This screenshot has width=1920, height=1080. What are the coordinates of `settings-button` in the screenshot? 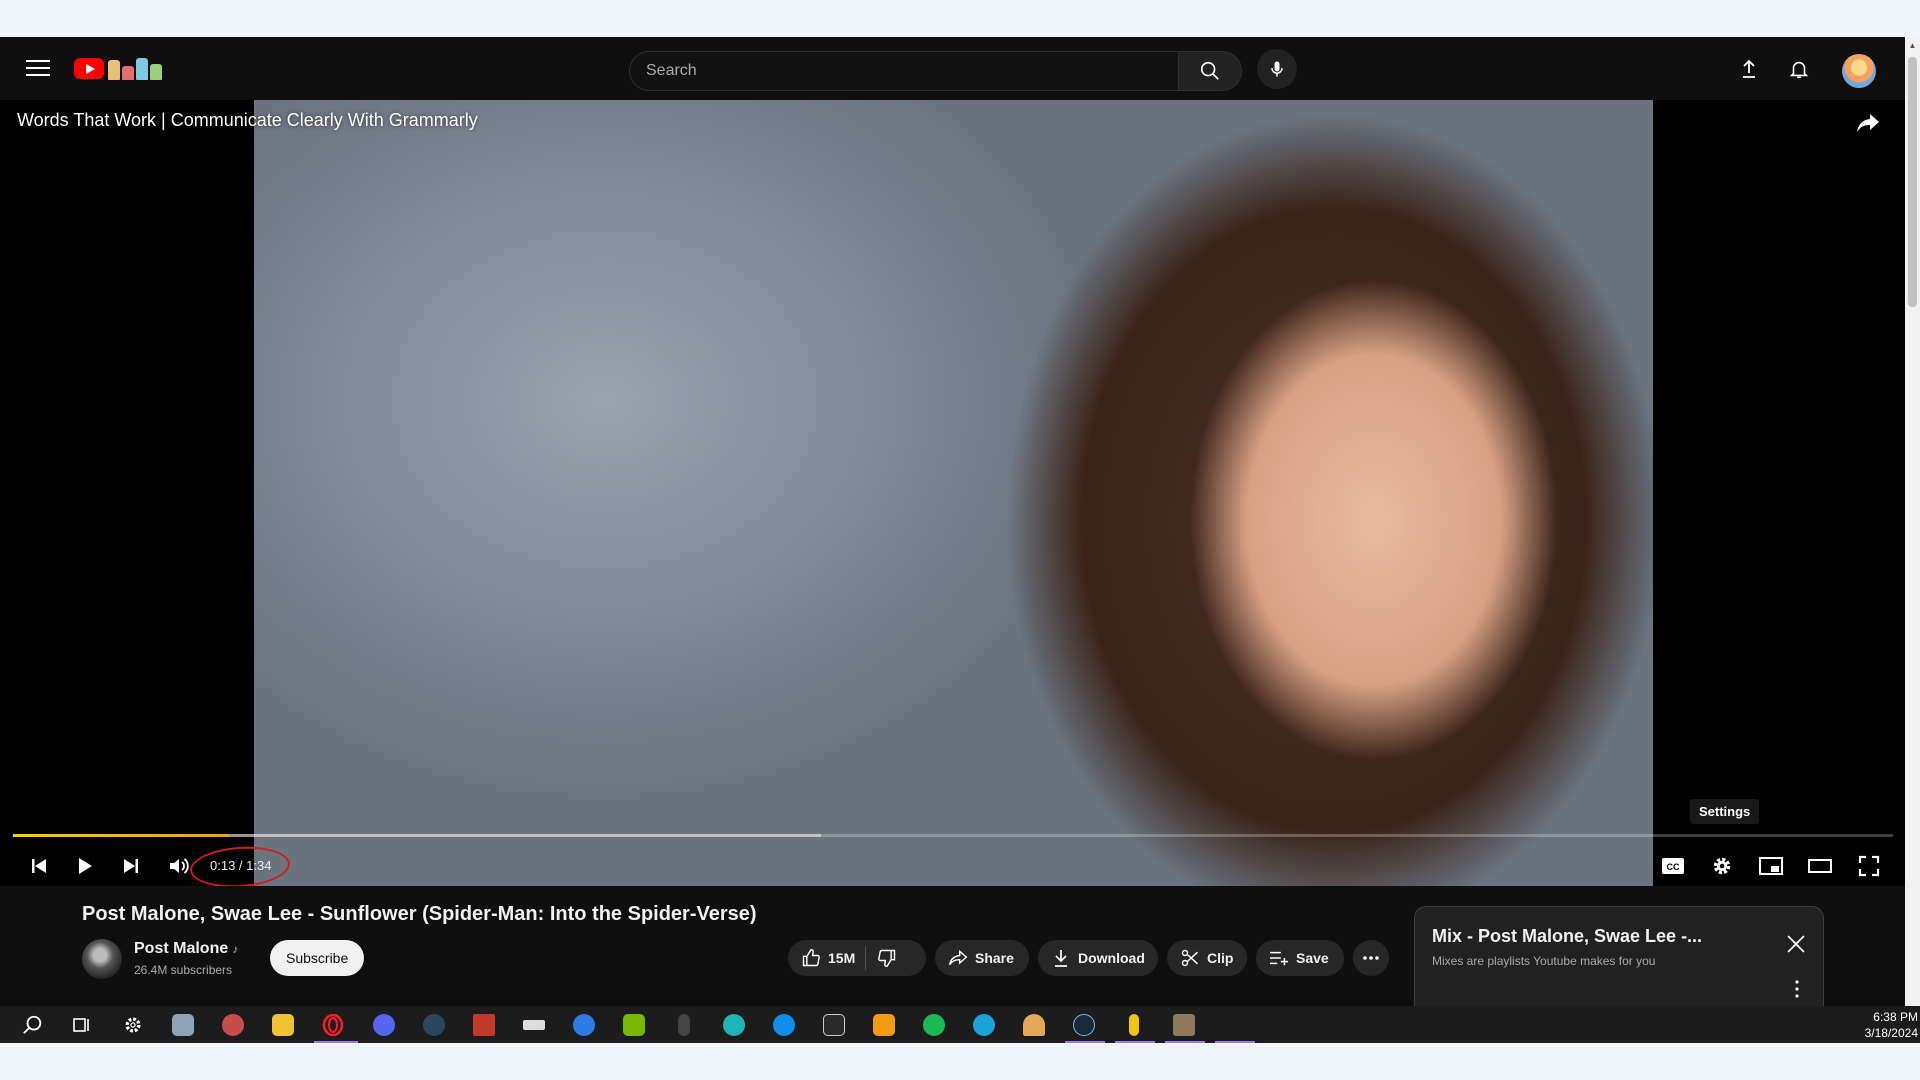 It's located at (1722, 866).